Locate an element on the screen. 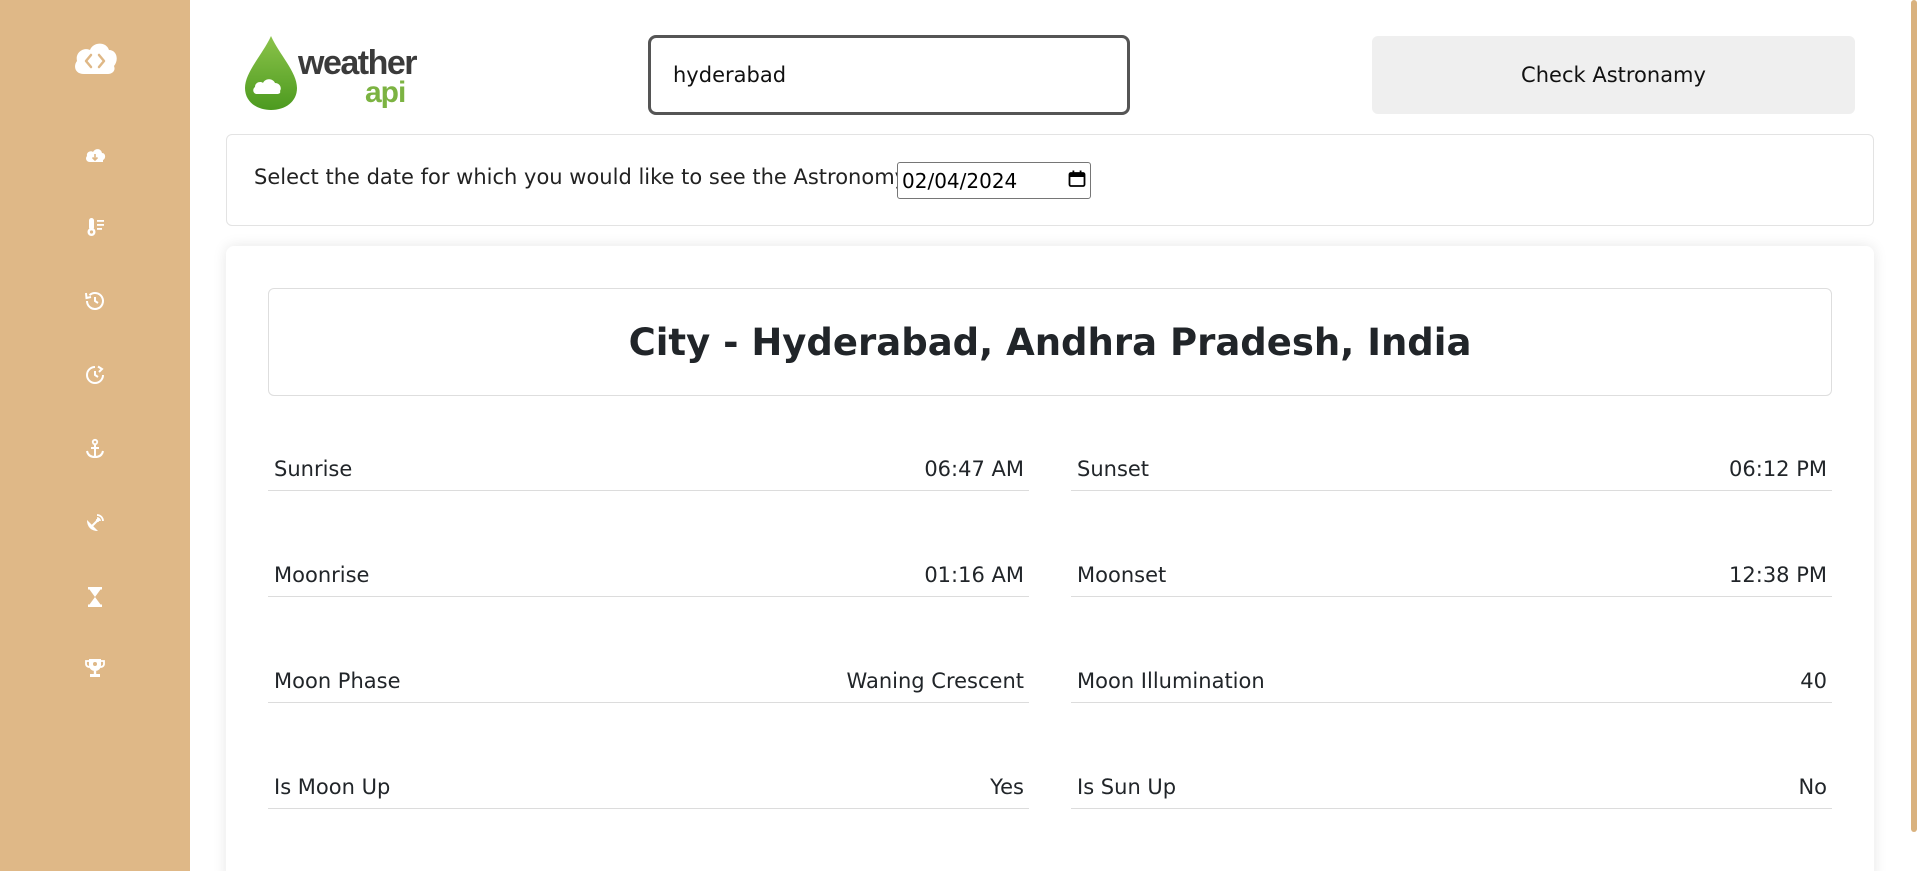 This screenshot has width=1918, height=871. date-input: 02/04/2024 is located at coordinates (994, 180).